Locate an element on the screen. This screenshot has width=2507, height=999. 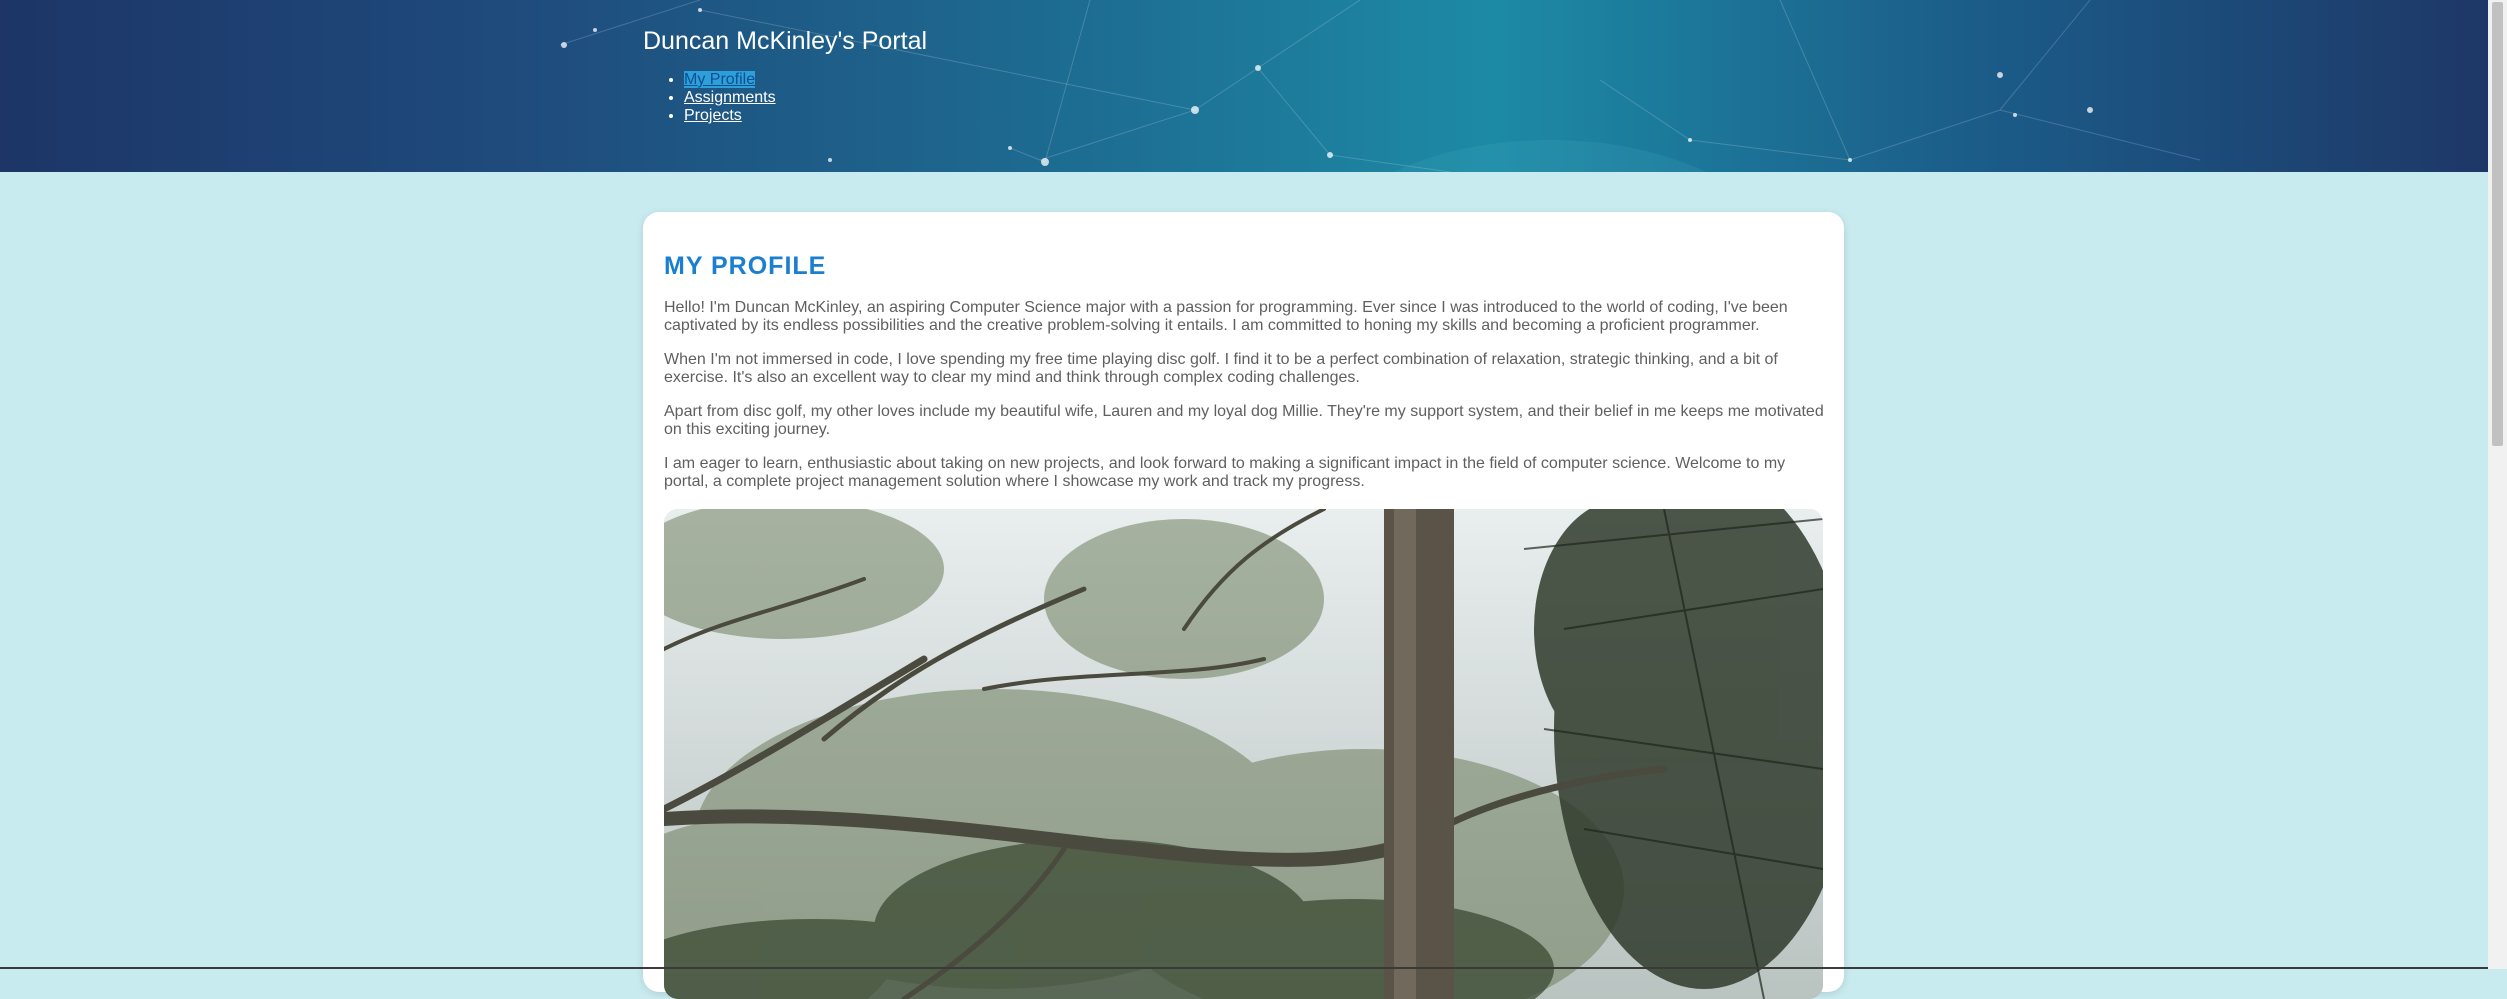
nav-item-my-profile: My Profile is located at coordinates (730, 80).